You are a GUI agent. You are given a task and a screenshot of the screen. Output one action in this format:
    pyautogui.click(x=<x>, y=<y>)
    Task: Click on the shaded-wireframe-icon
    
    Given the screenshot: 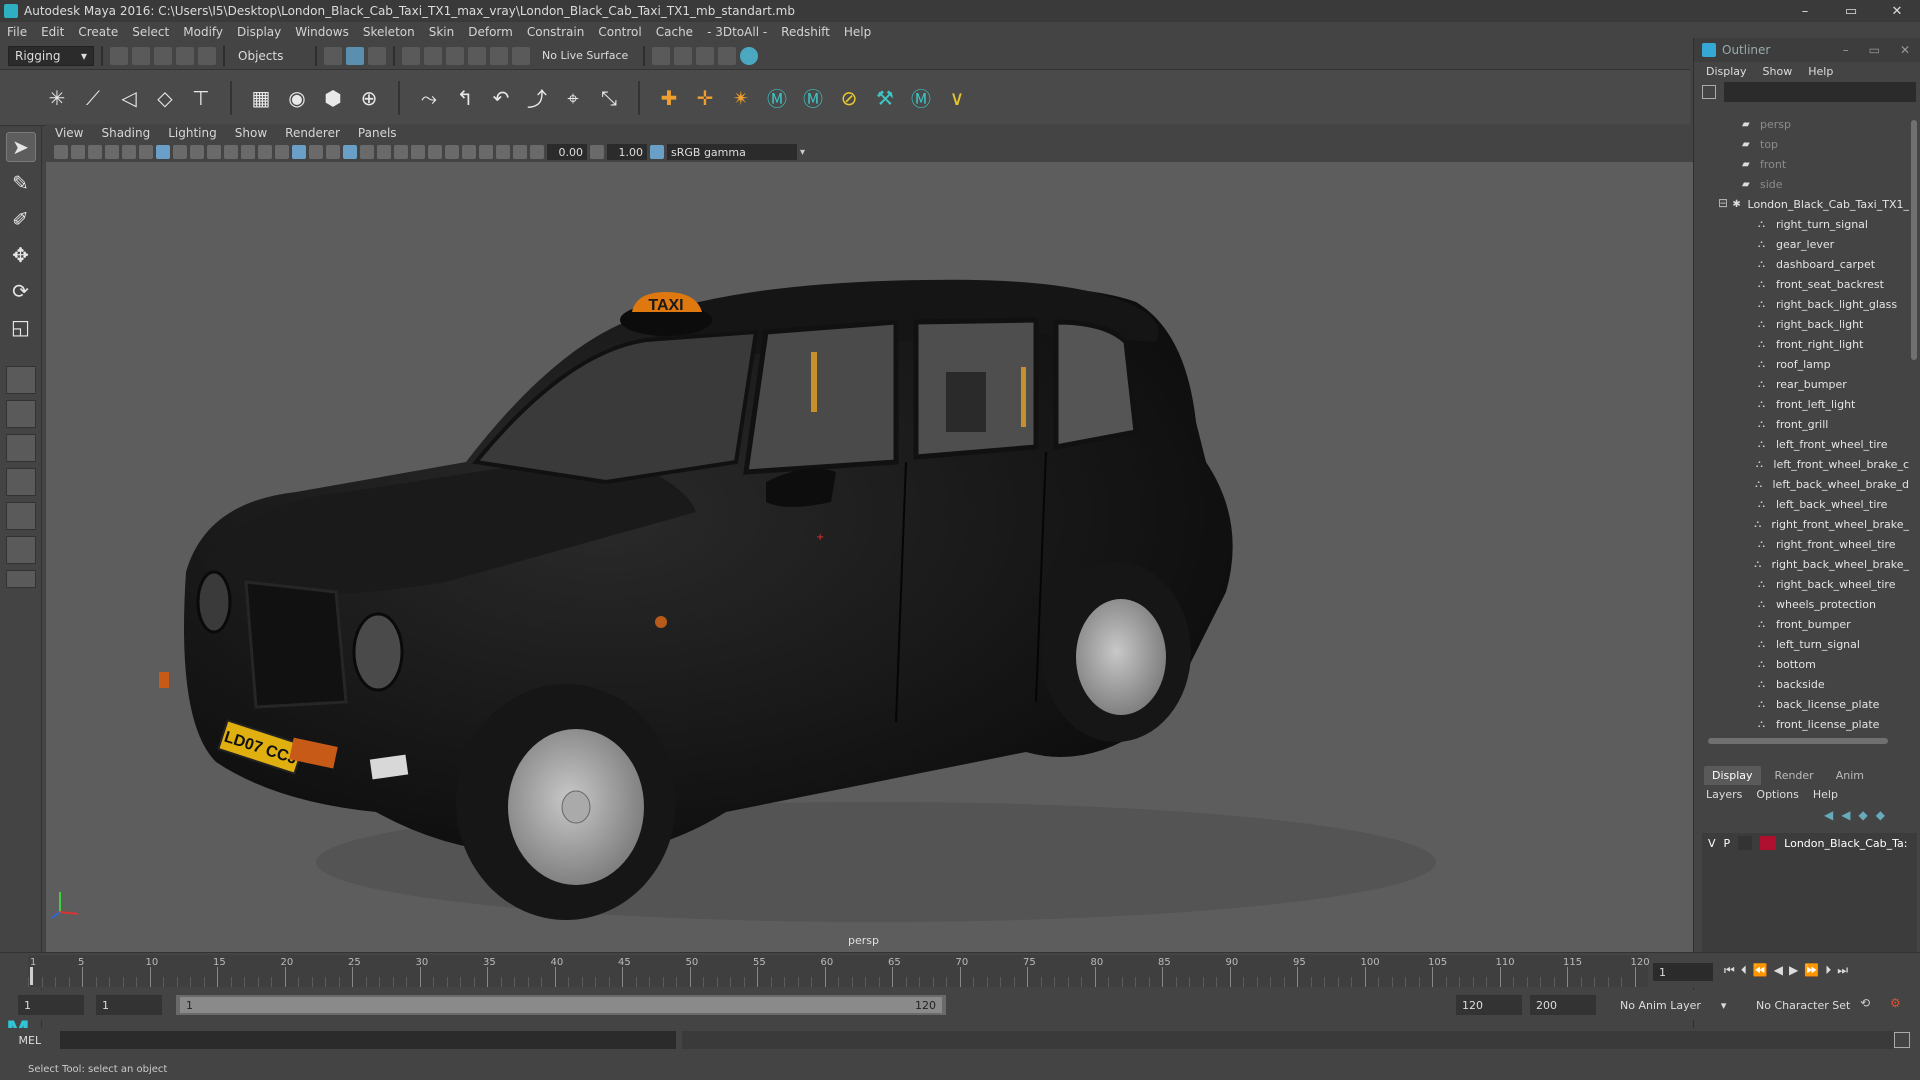 What is the action you would take?
    pyautogui.click(x=333, y=152)
    